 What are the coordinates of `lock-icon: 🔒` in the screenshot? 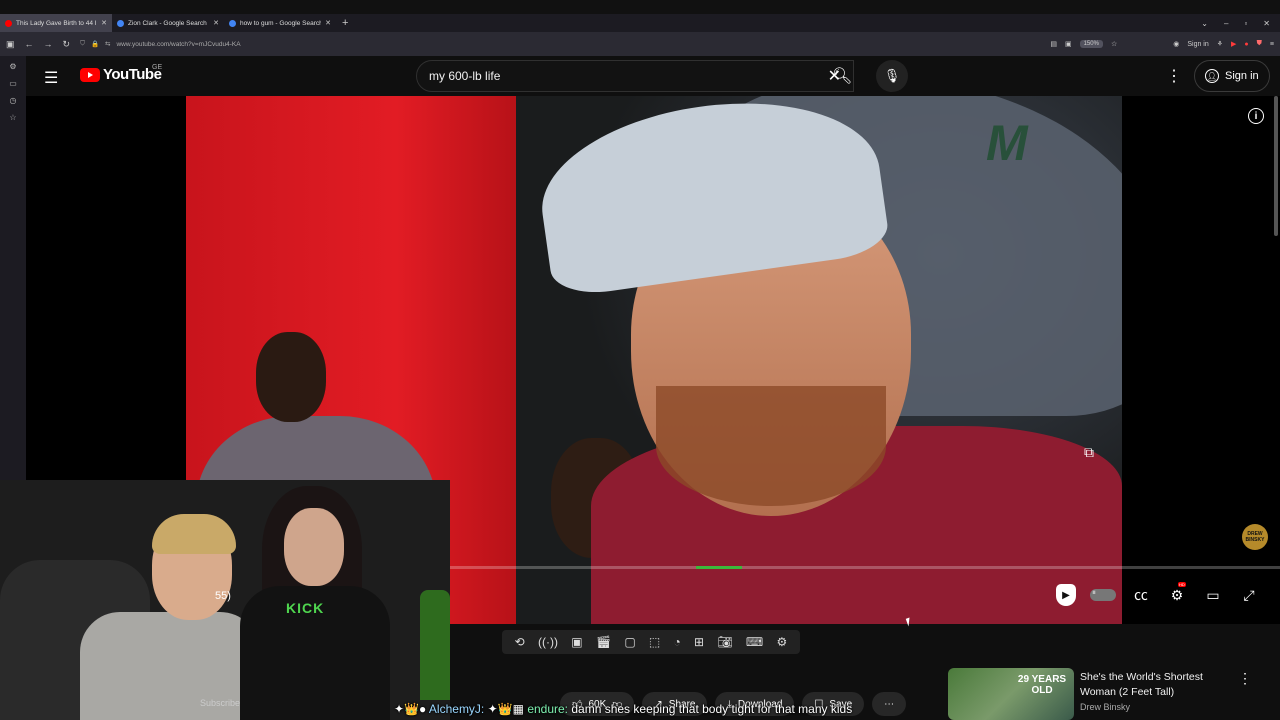 It's located at (95, 44).